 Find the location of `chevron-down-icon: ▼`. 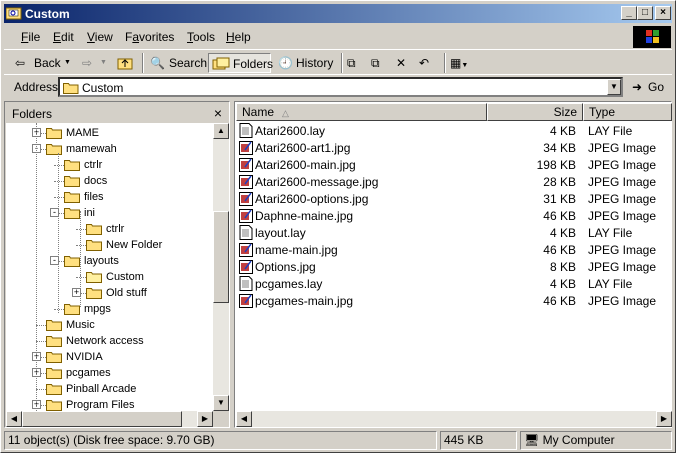

chevron-down-icon: ▼ is located at coordinates (67, 62).